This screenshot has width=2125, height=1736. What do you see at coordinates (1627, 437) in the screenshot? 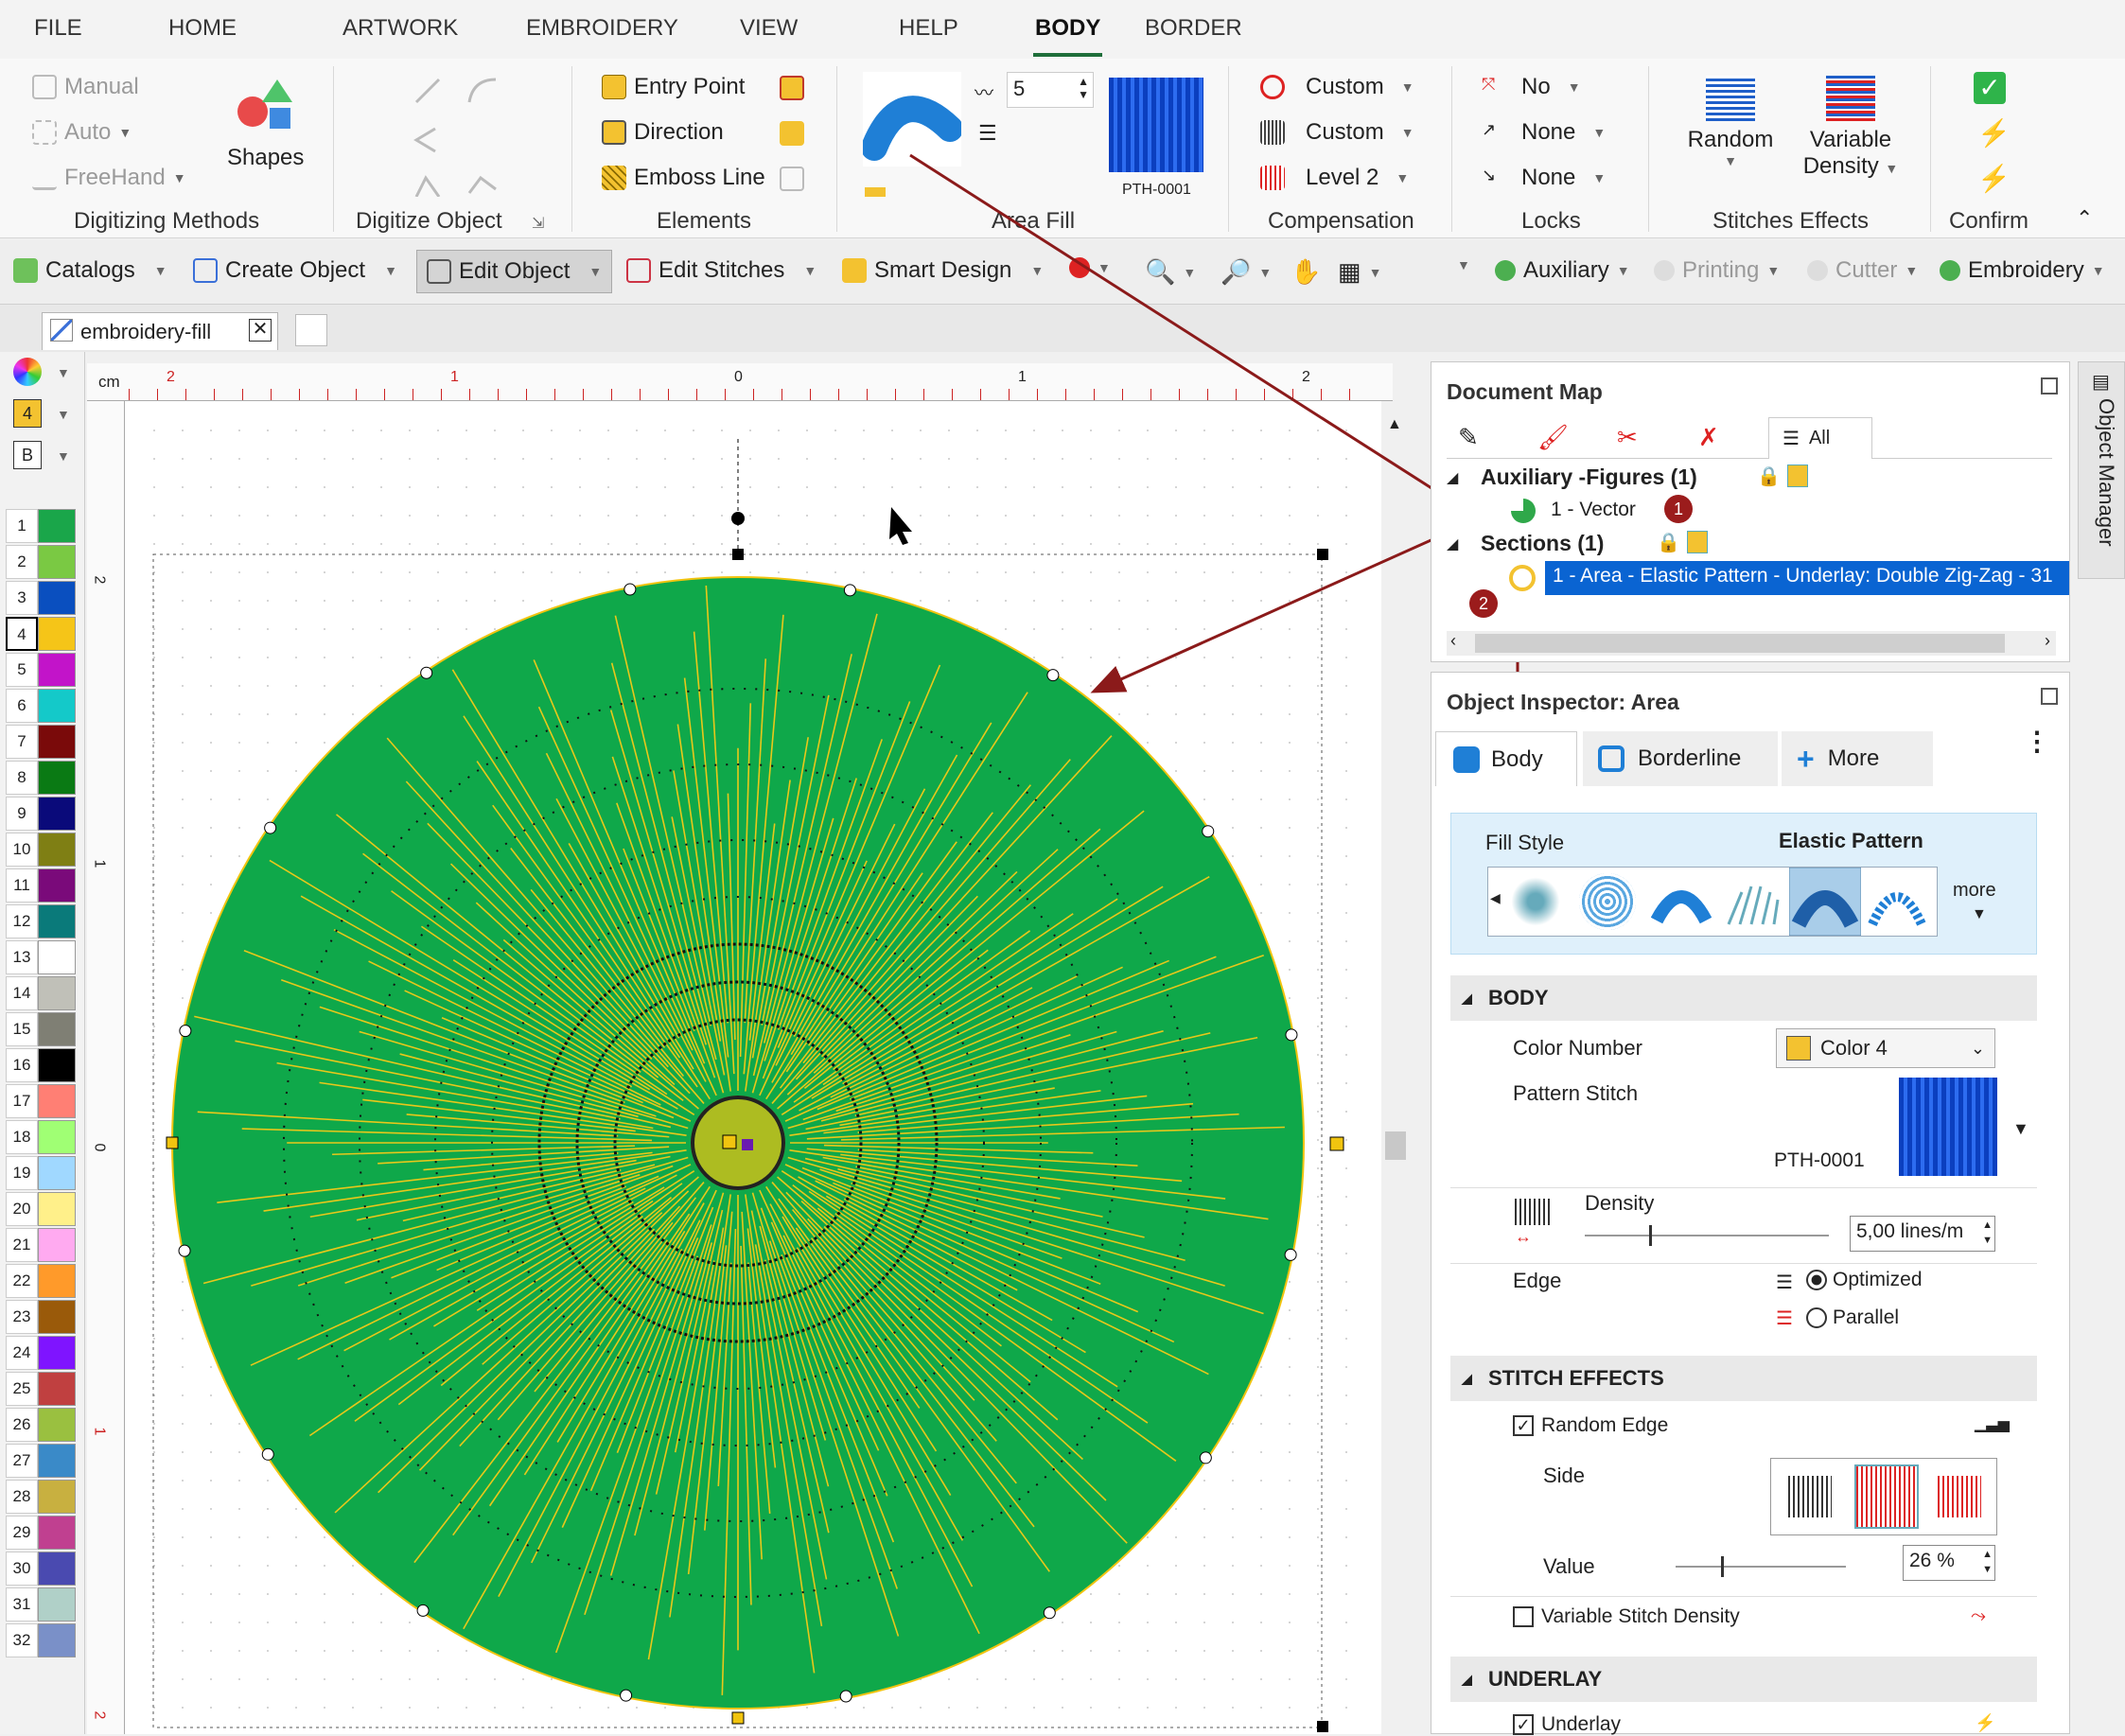
I see `scissors-icon: ✂` at bounding box center [1627, 437].